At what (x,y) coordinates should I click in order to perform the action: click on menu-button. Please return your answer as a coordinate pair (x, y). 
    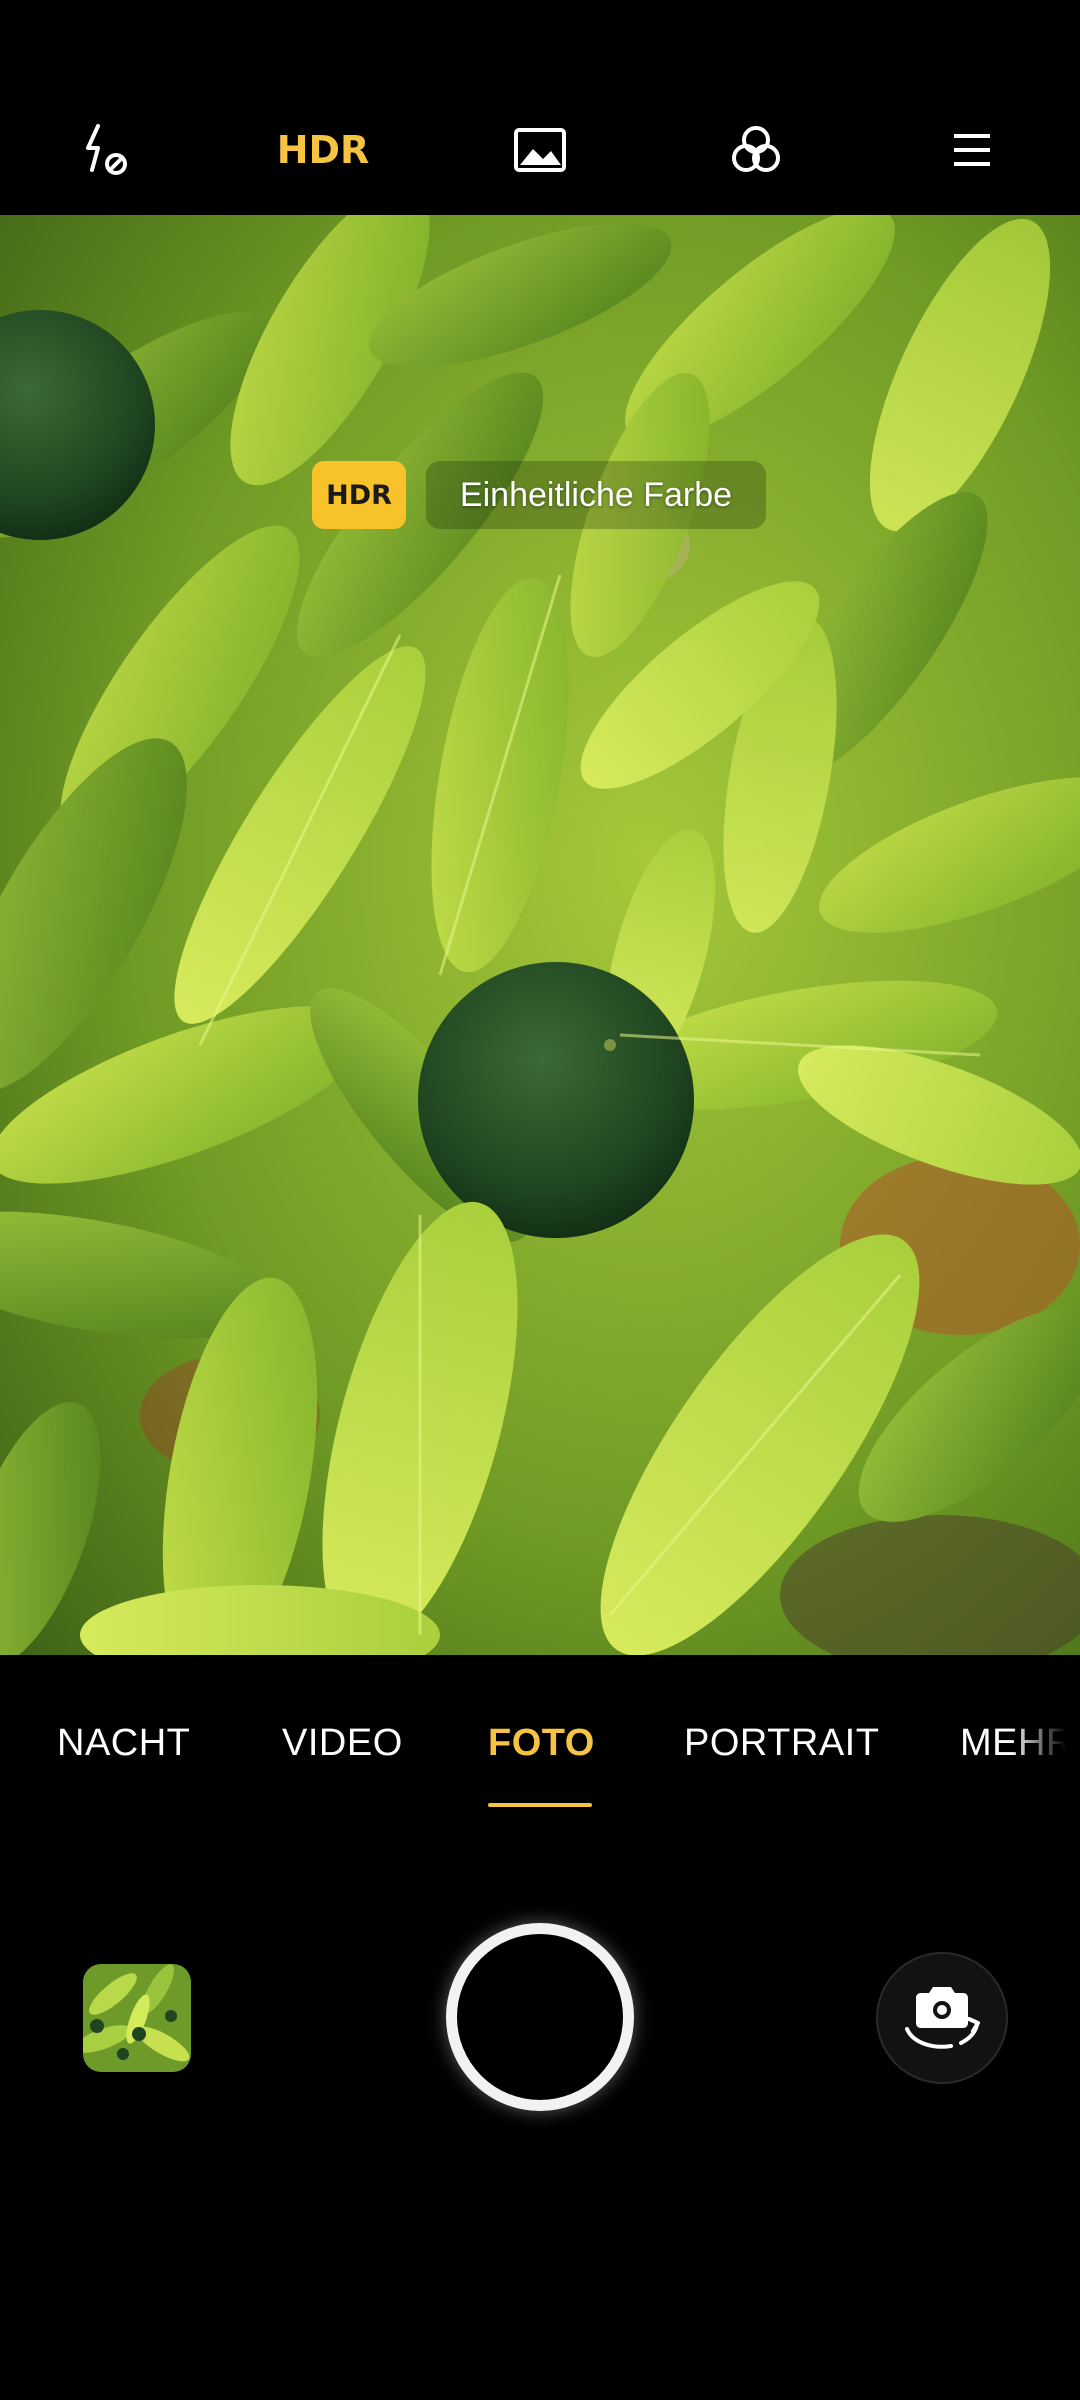
    Looking at the image, I should click on (972, 150).